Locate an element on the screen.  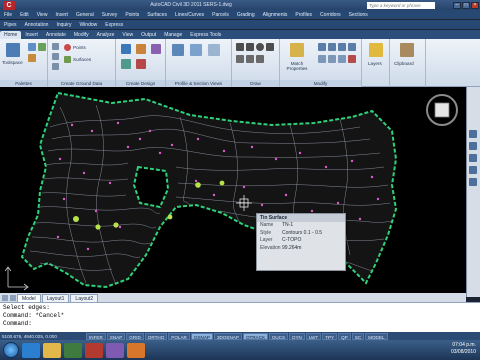
design-center-icon is located at coordinates (32, 58).